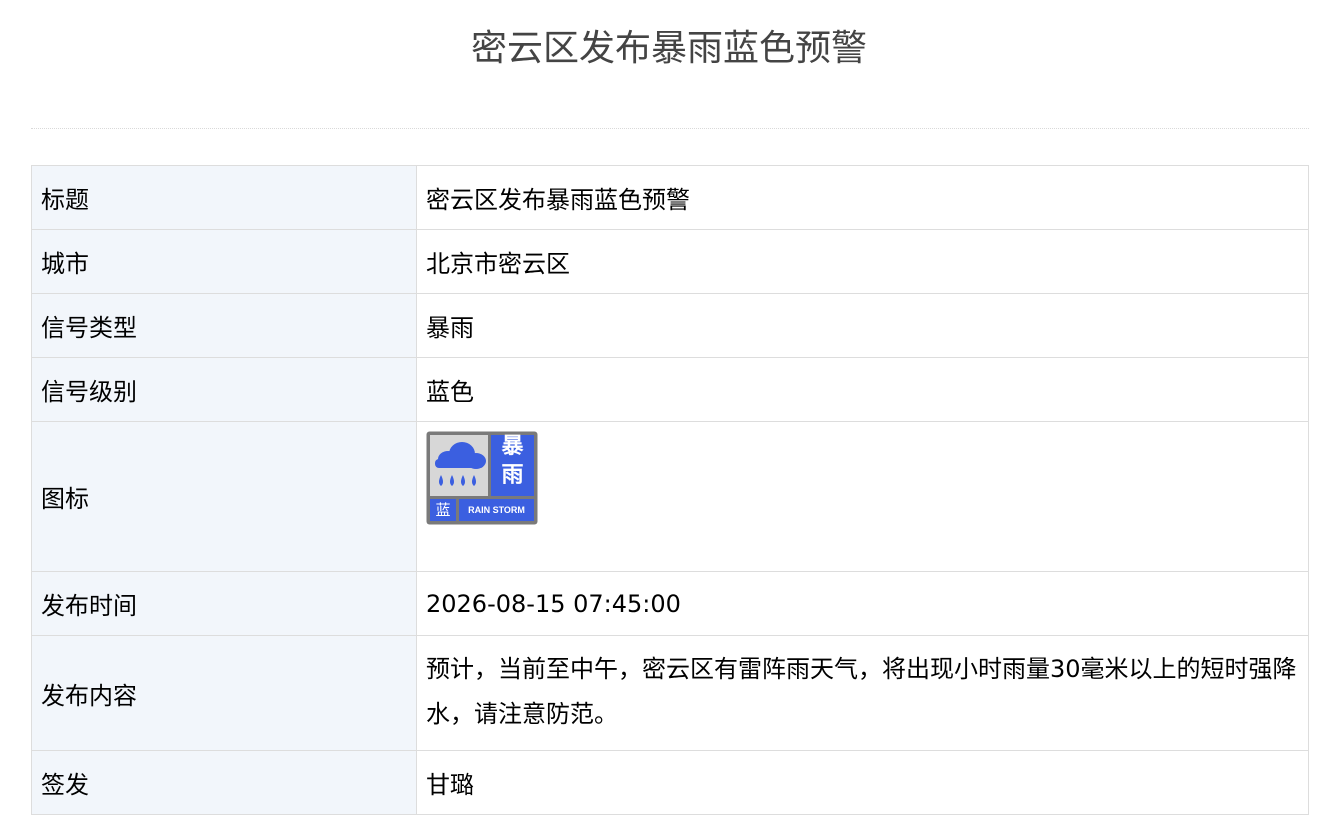 The image size is (1338, 834). What do you see at coordinates (512, 446) in the screenshot?
I see `icon-type-char-1: 暴` at bounding box center [512, 446].